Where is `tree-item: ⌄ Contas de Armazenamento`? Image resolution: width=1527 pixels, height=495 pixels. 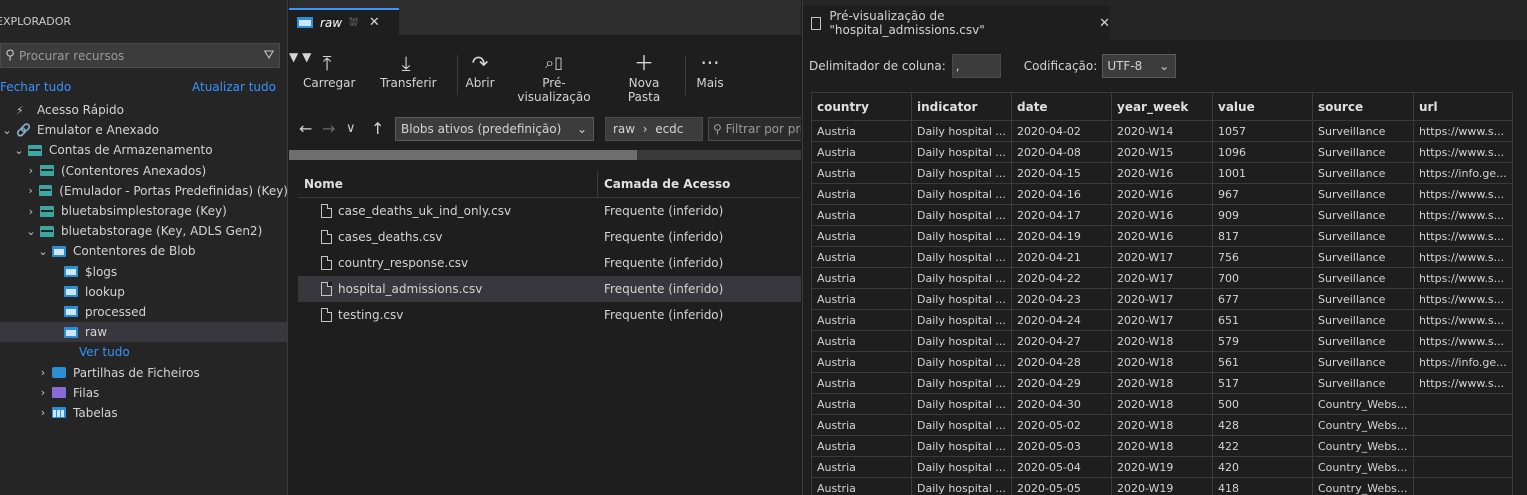 tree-item: ⌄ Contas de Armazenamento is located at coordinates (143, 150).